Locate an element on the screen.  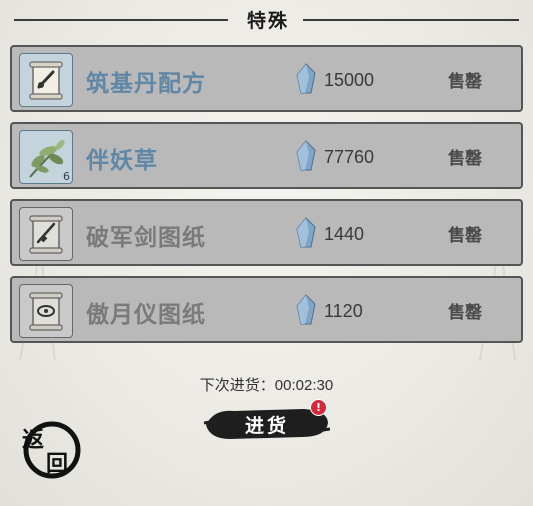
shop-item: 筑基丹配方 15000 售罄 is located at coordinates (266, 78).